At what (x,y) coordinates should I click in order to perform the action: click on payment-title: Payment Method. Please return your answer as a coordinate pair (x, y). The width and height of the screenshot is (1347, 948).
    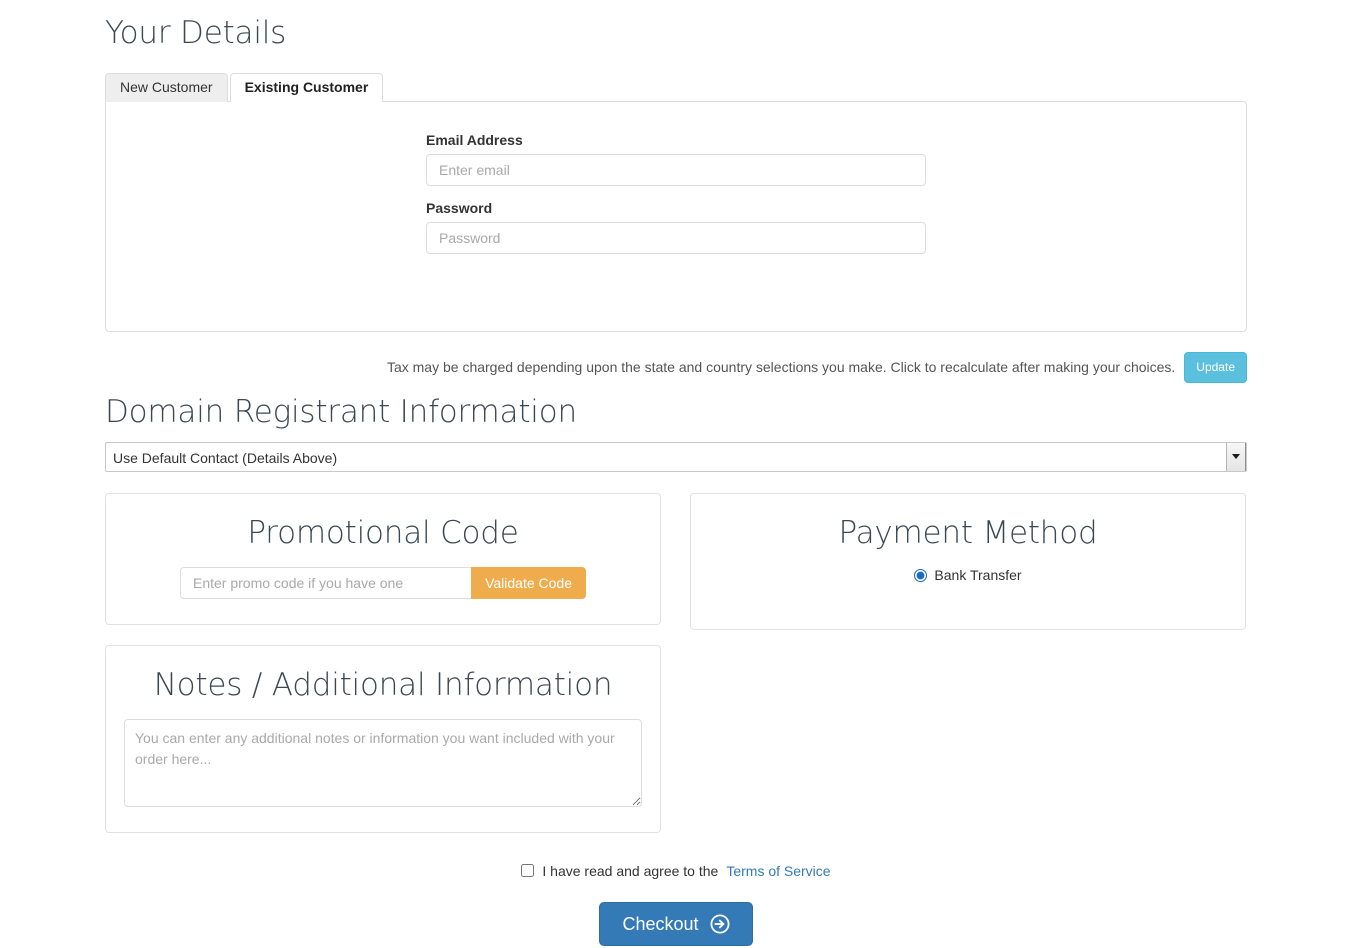
    Looking at the image, I should click on (968, 532).